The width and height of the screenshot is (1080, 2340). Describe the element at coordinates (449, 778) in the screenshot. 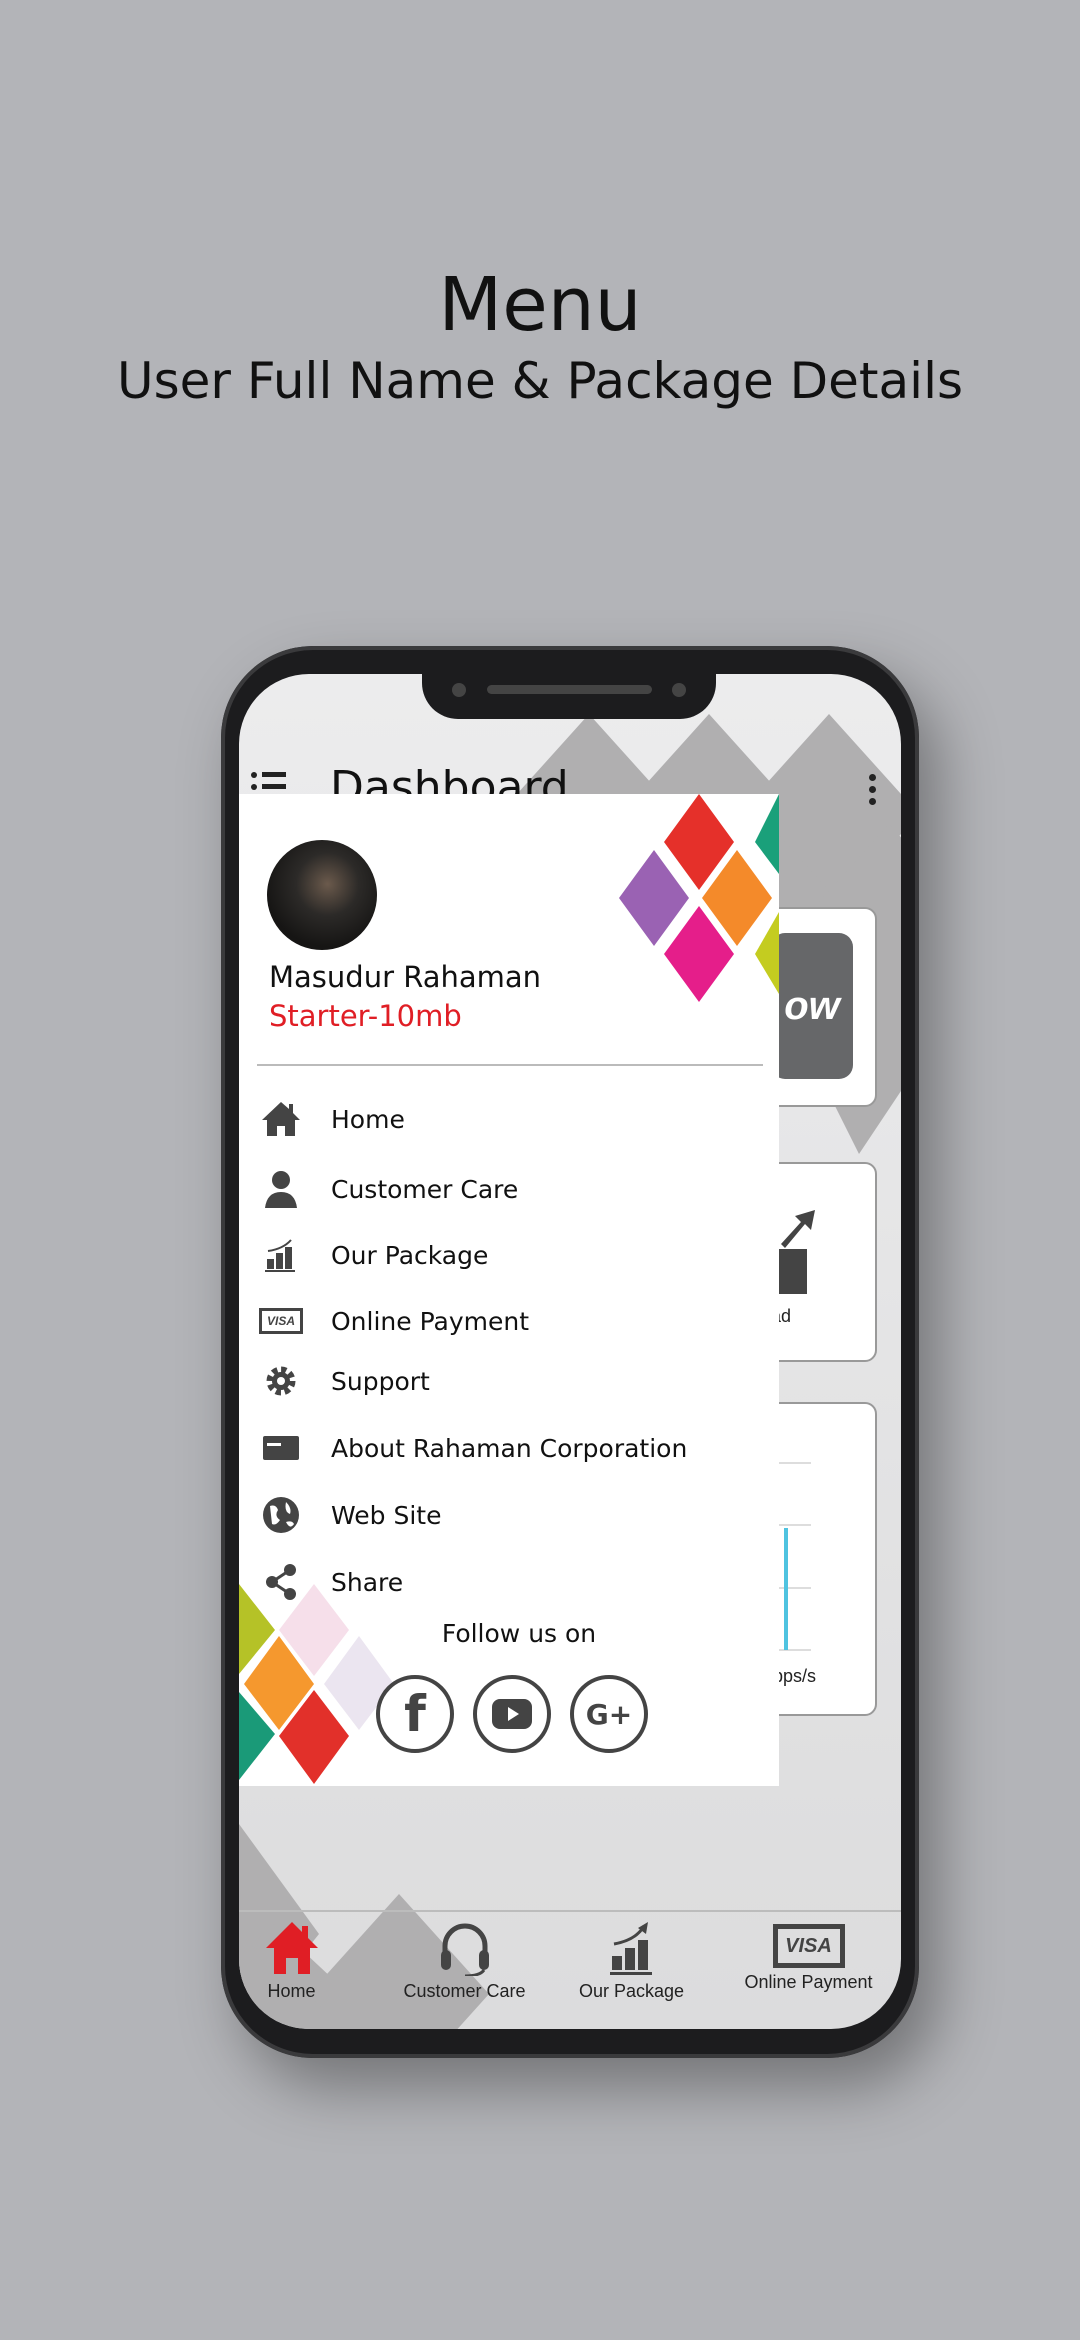

I see `header-title: Dashboard` at that location.